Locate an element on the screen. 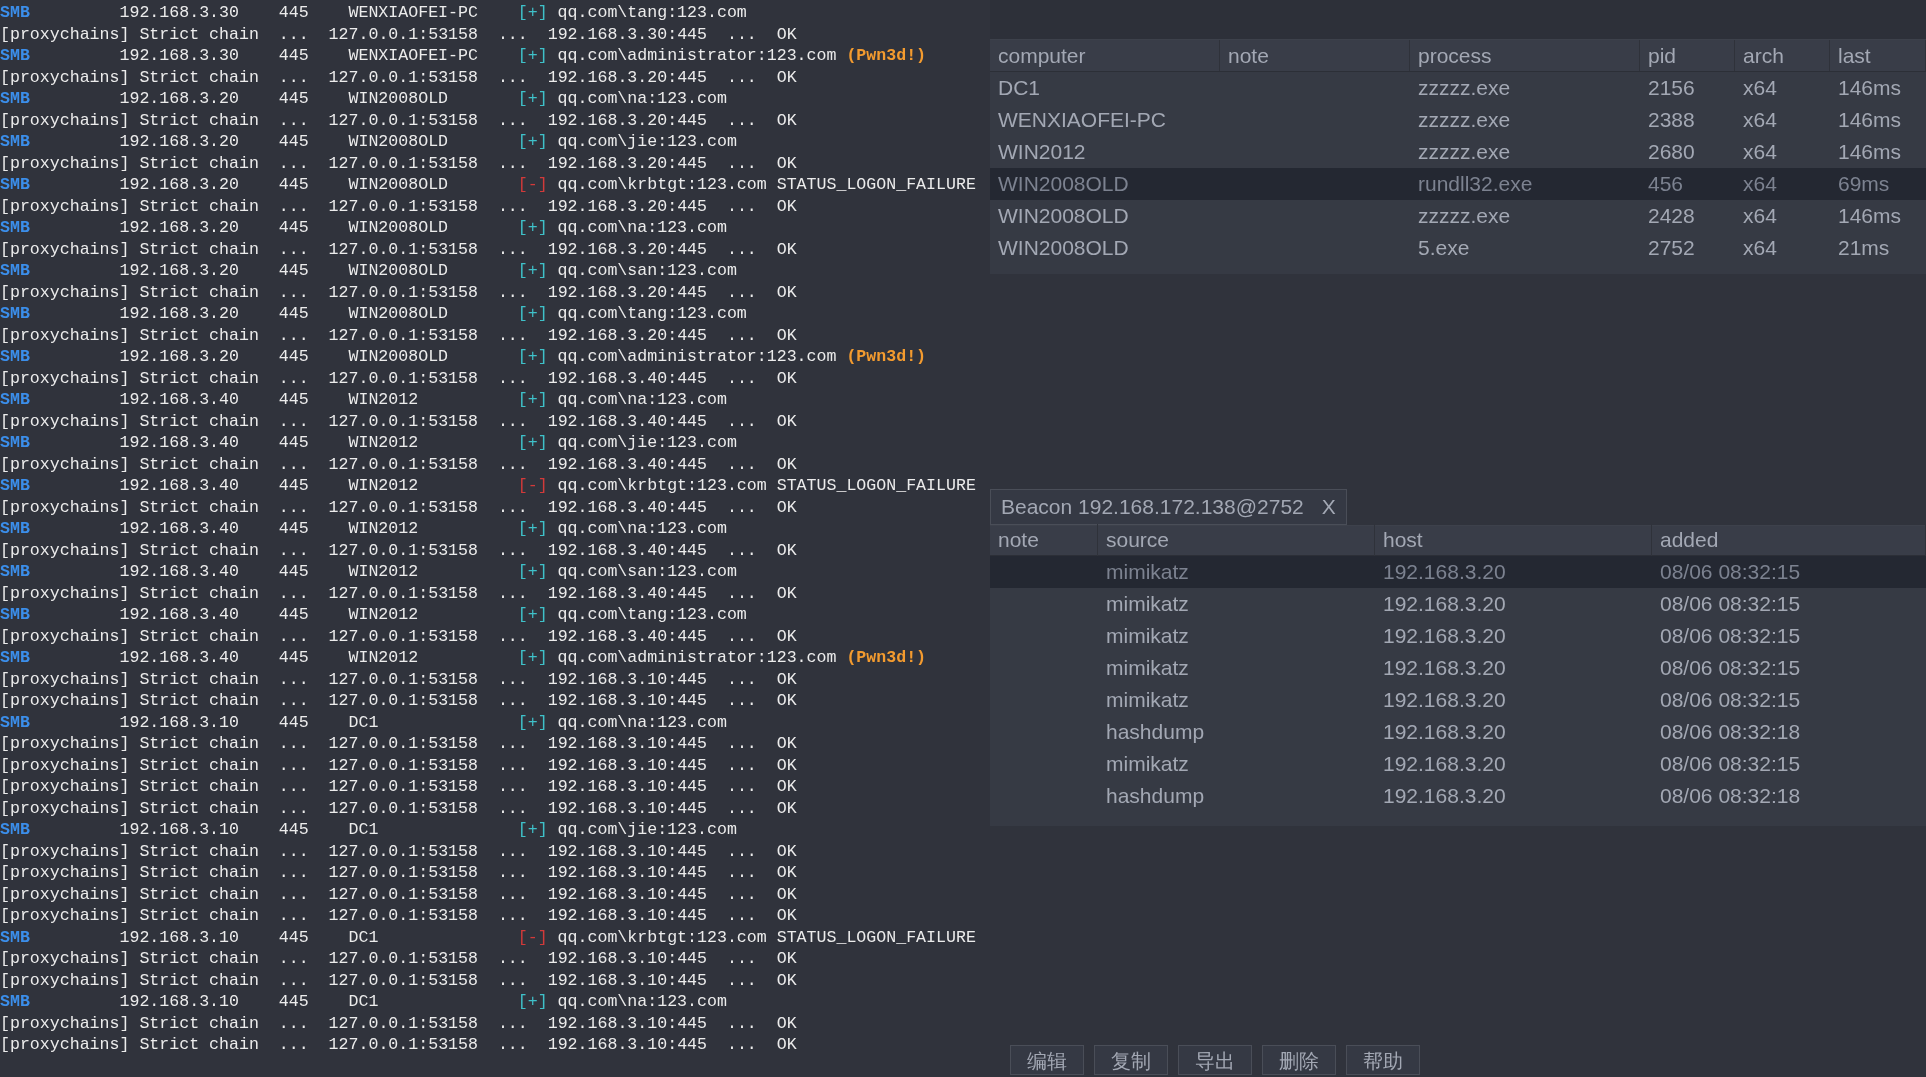  beacon-row: WIN2008OLD 5.exe 2752 x64 21ms is located at coordinates (1458, 248).